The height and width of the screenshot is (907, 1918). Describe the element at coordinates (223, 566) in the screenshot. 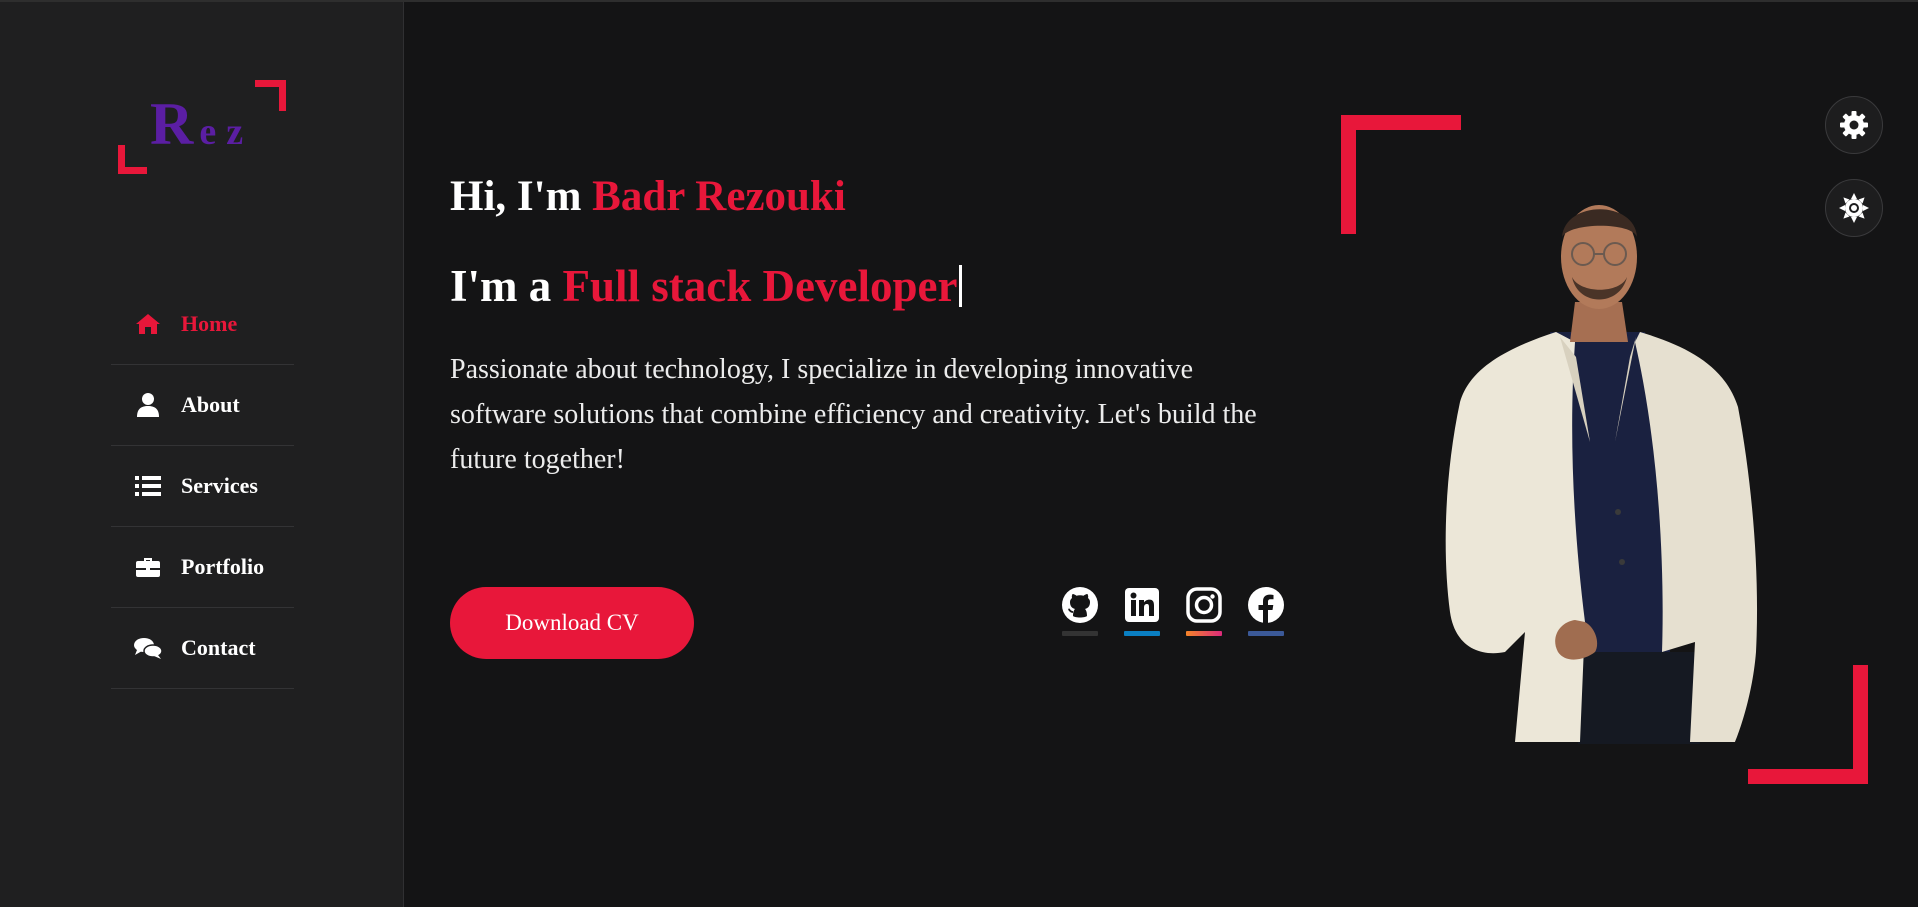

I see `sidebar-item-label: Portfolio` at that location.